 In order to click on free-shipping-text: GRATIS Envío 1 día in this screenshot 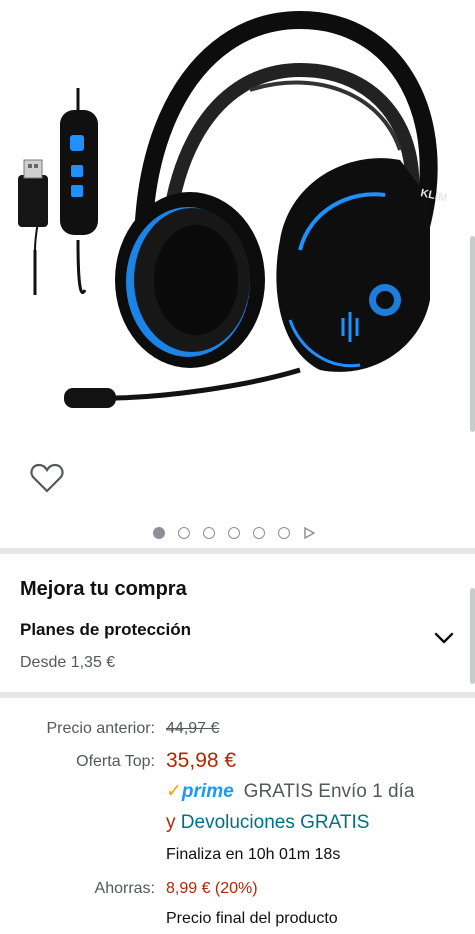, I will do `click(329, 791)`.